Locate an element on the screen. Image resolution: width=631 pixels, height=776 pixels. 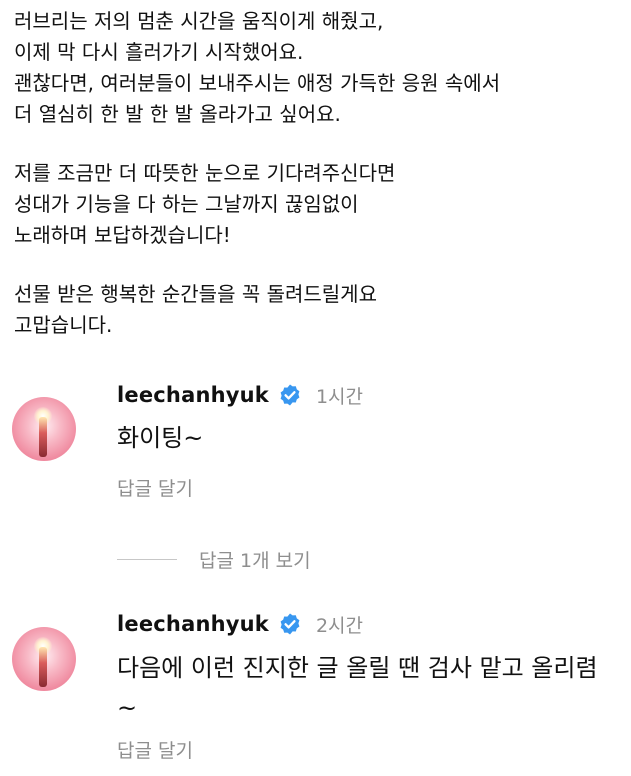
comment-text: 화이팅~ is located at coordinates (160, 438).